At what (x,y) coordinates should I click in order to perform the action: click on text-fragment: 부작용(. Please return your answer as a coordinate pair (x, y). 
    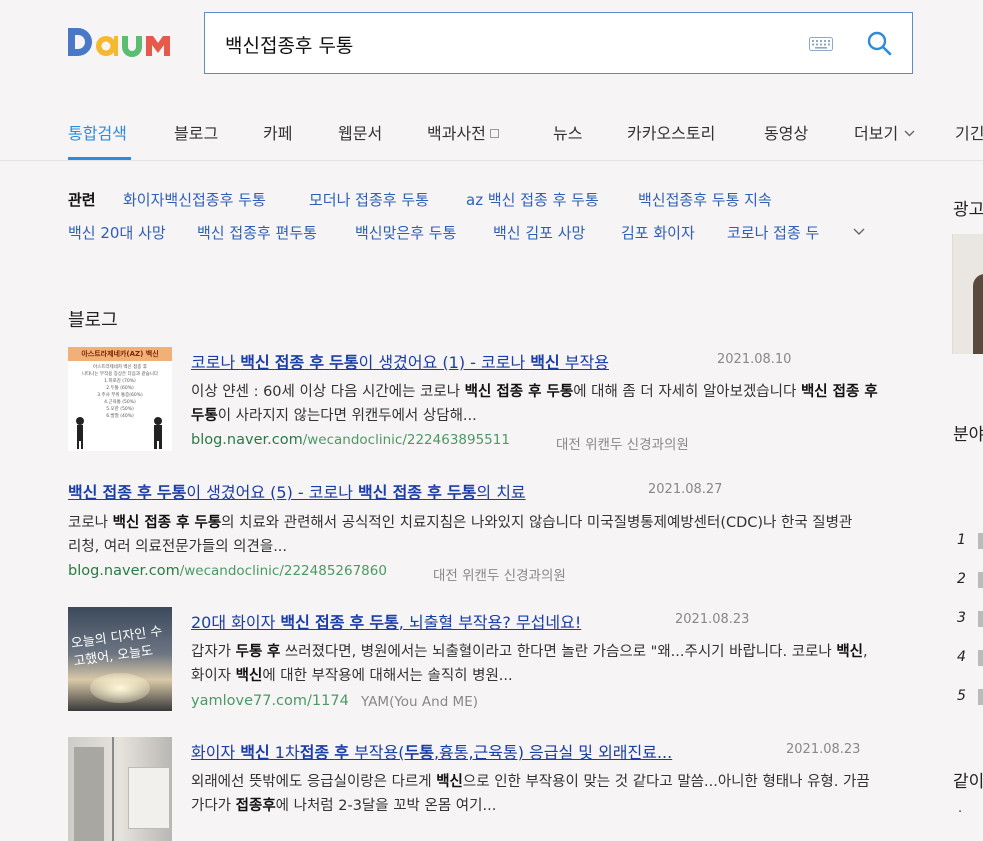
    Looking at the image, I should click on (376, 752).